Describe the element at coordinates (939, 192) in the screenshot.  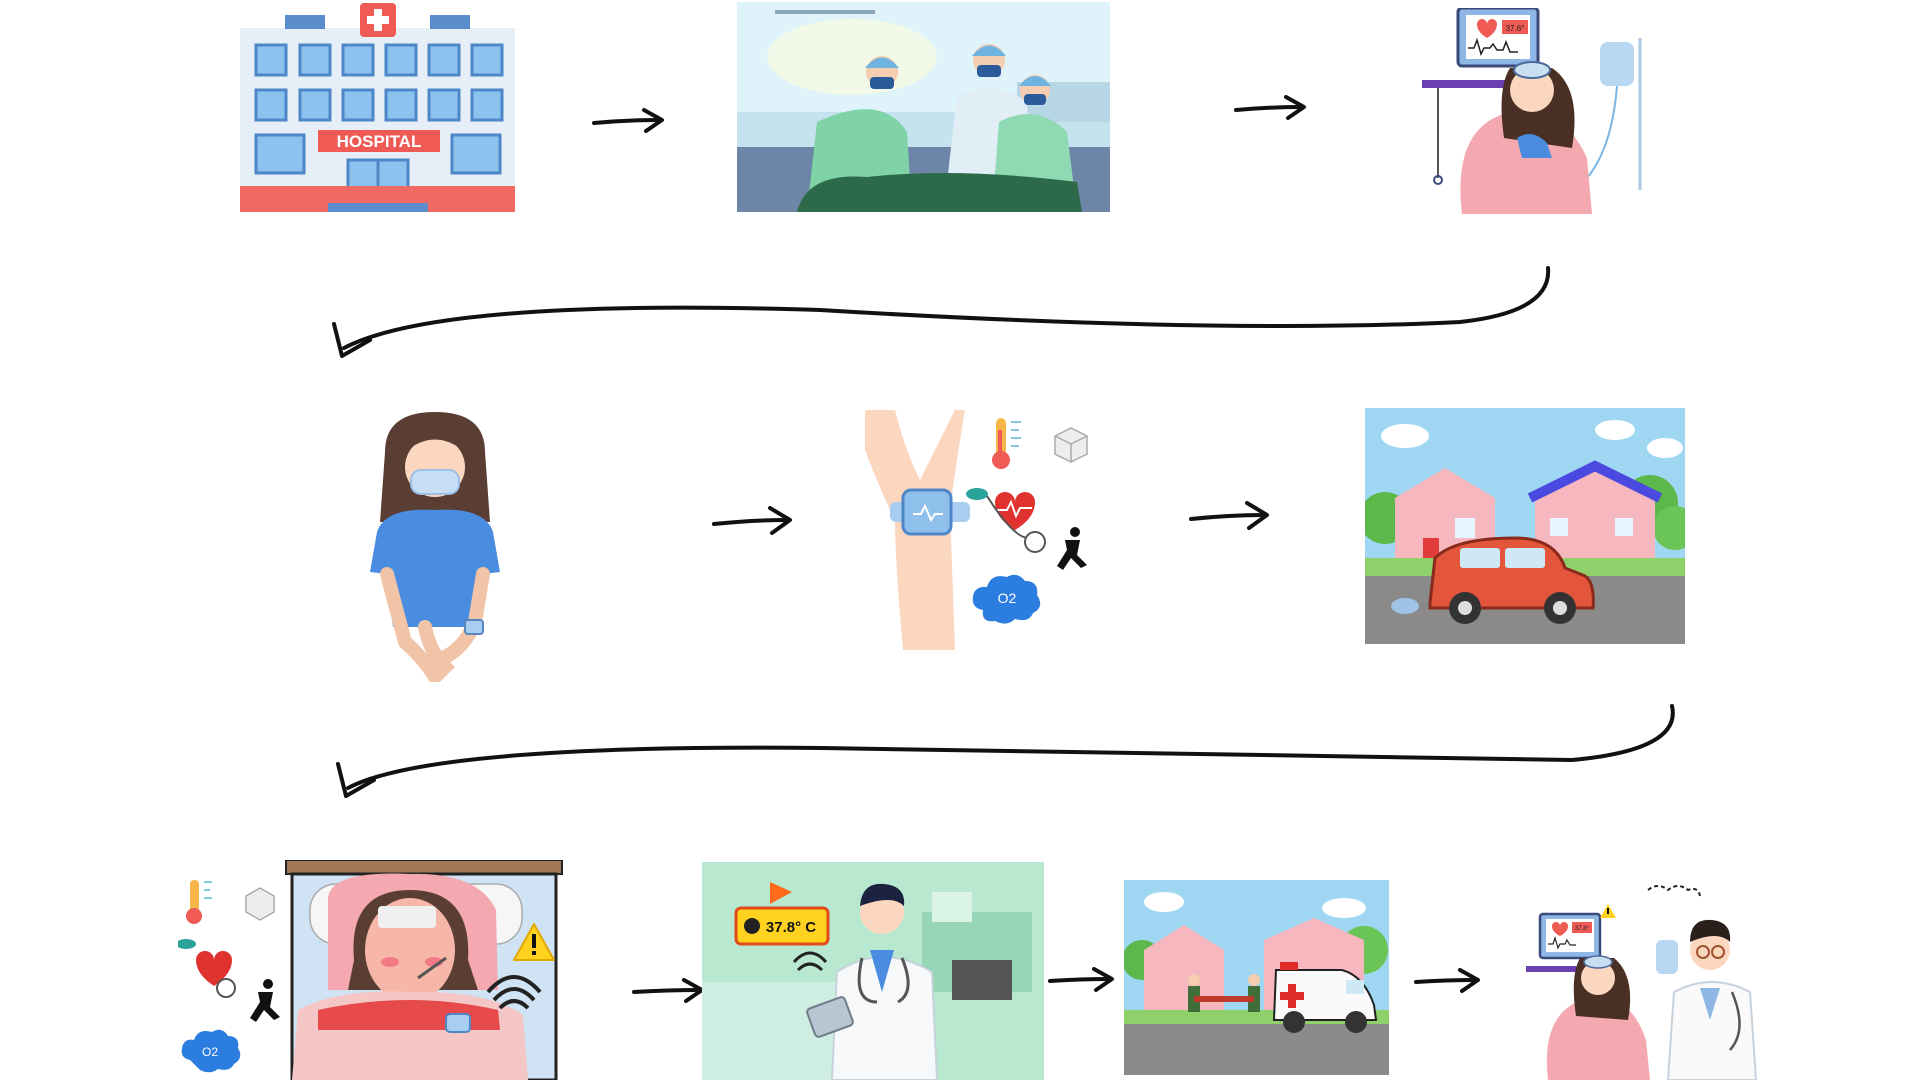
I see `surgical-drape` at that location.